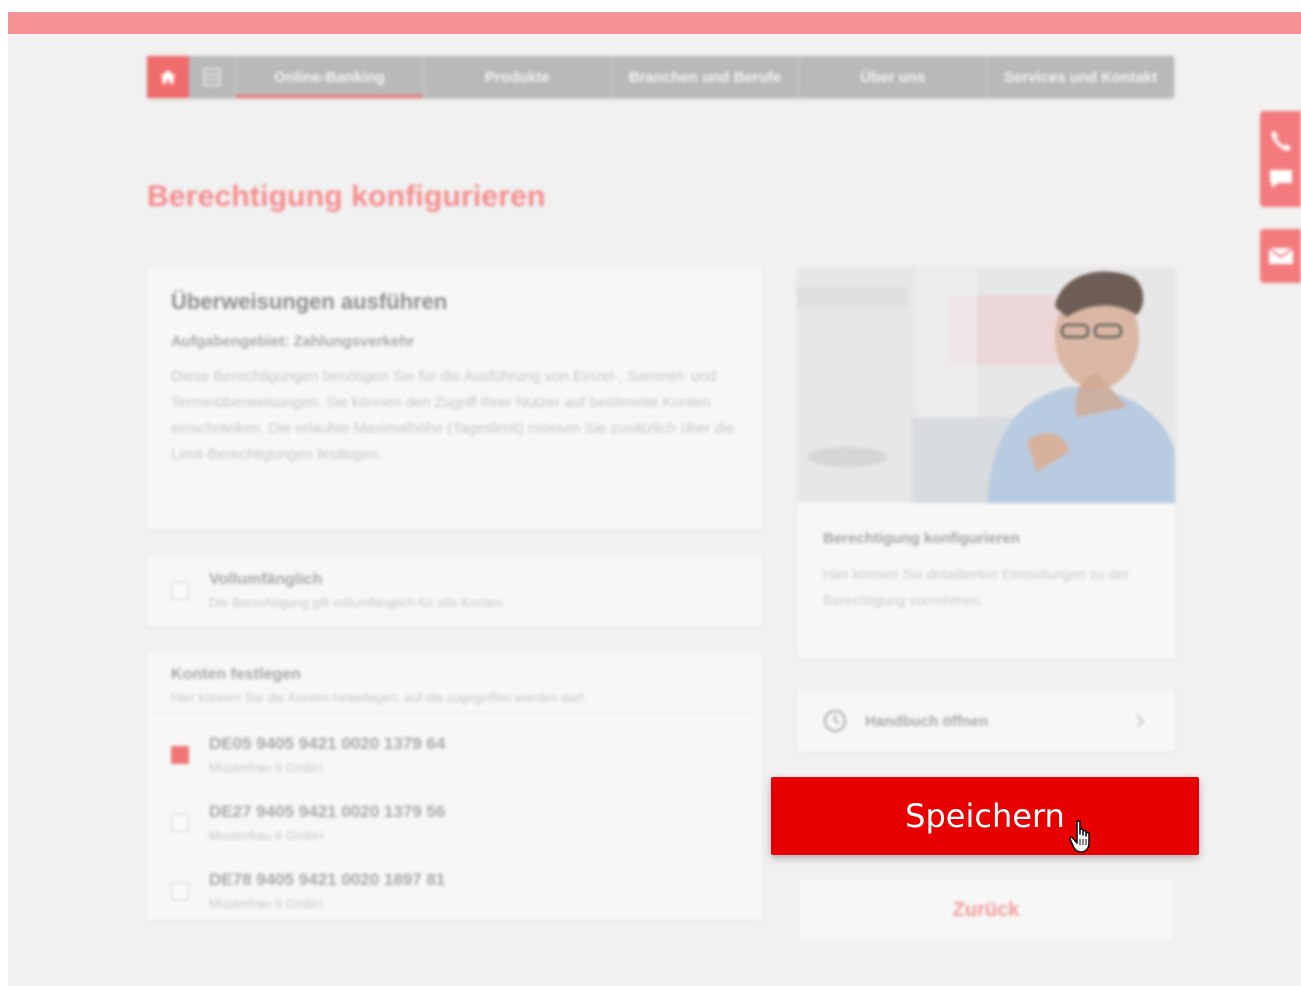 This screenshot has height=986, width=1301. What do you see at coordinates (654, 23) in the screenshot?
I see `top-brand-bar` at bounding box center [654, 23].